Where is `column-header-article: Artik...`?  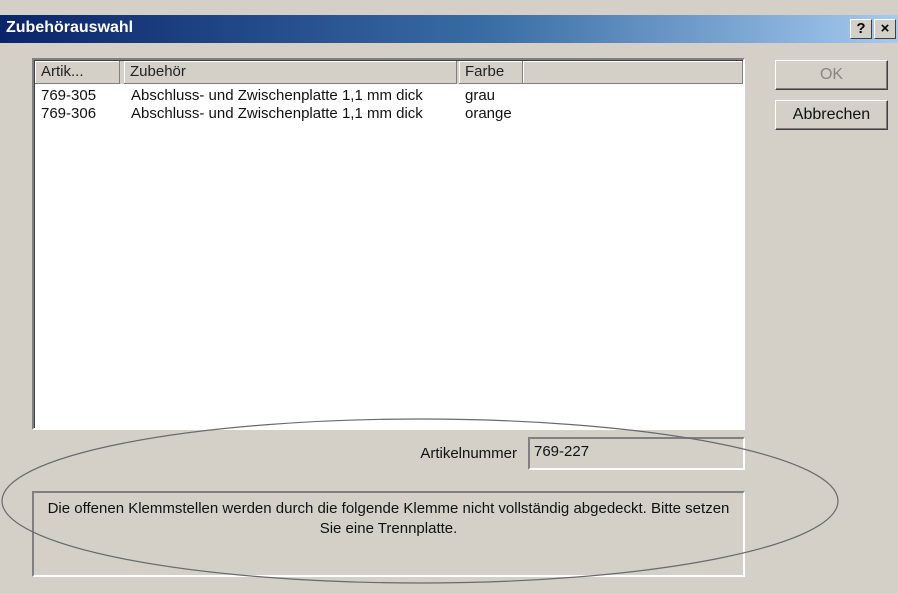 column-header-article: Artik... is located at coordinates (77, 72).